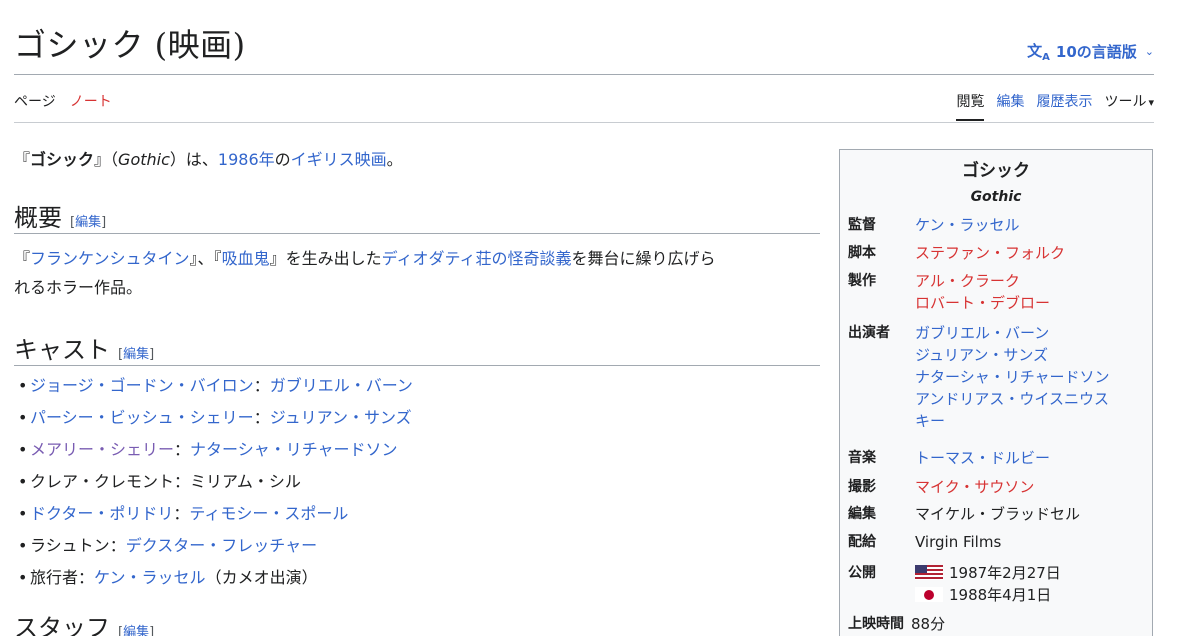  I want to click on starring-link: アンドリアス・ウイスニウス, so click(1012, 399).